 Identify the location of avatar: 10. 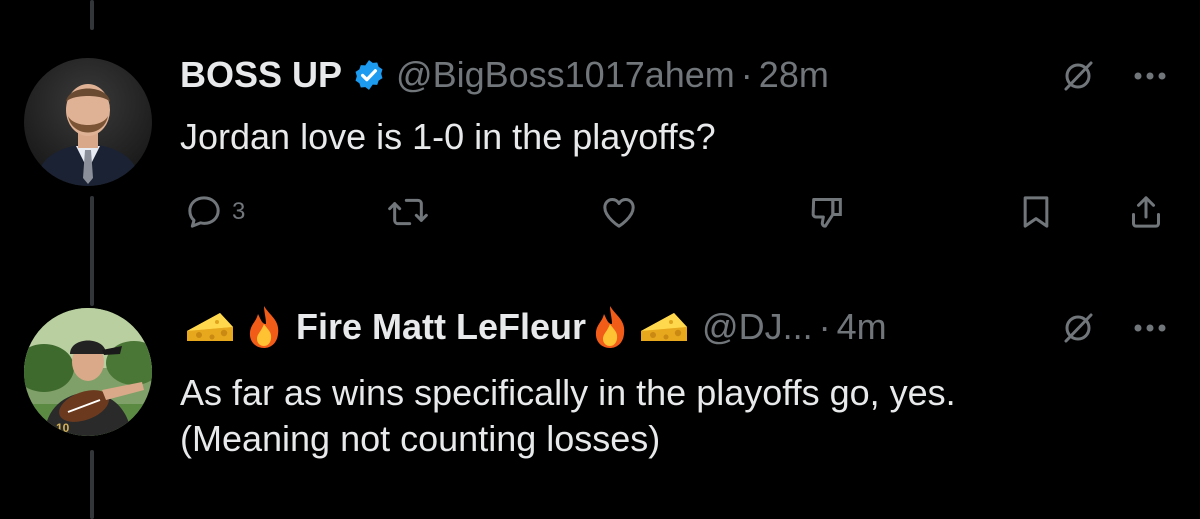
(88, 372).